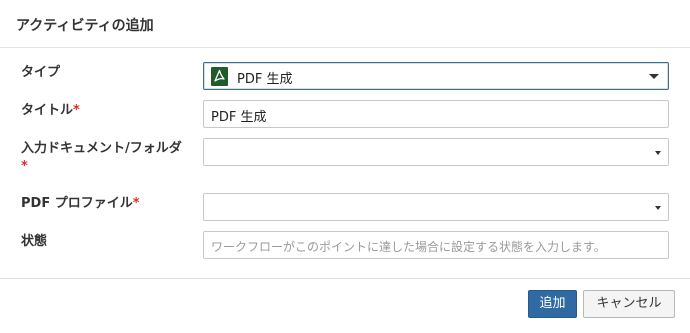  What do you see at coordinates (345, 278) in the screenshot?
I see `footer-divider` at bounding box center [345, 278].